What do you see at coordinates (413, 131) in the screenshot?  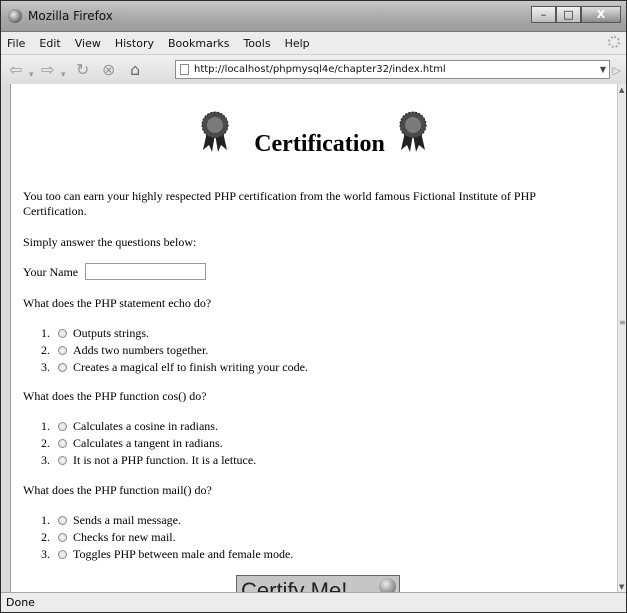 I see `award-ribbon-icon` at bounding box center [413, 131].